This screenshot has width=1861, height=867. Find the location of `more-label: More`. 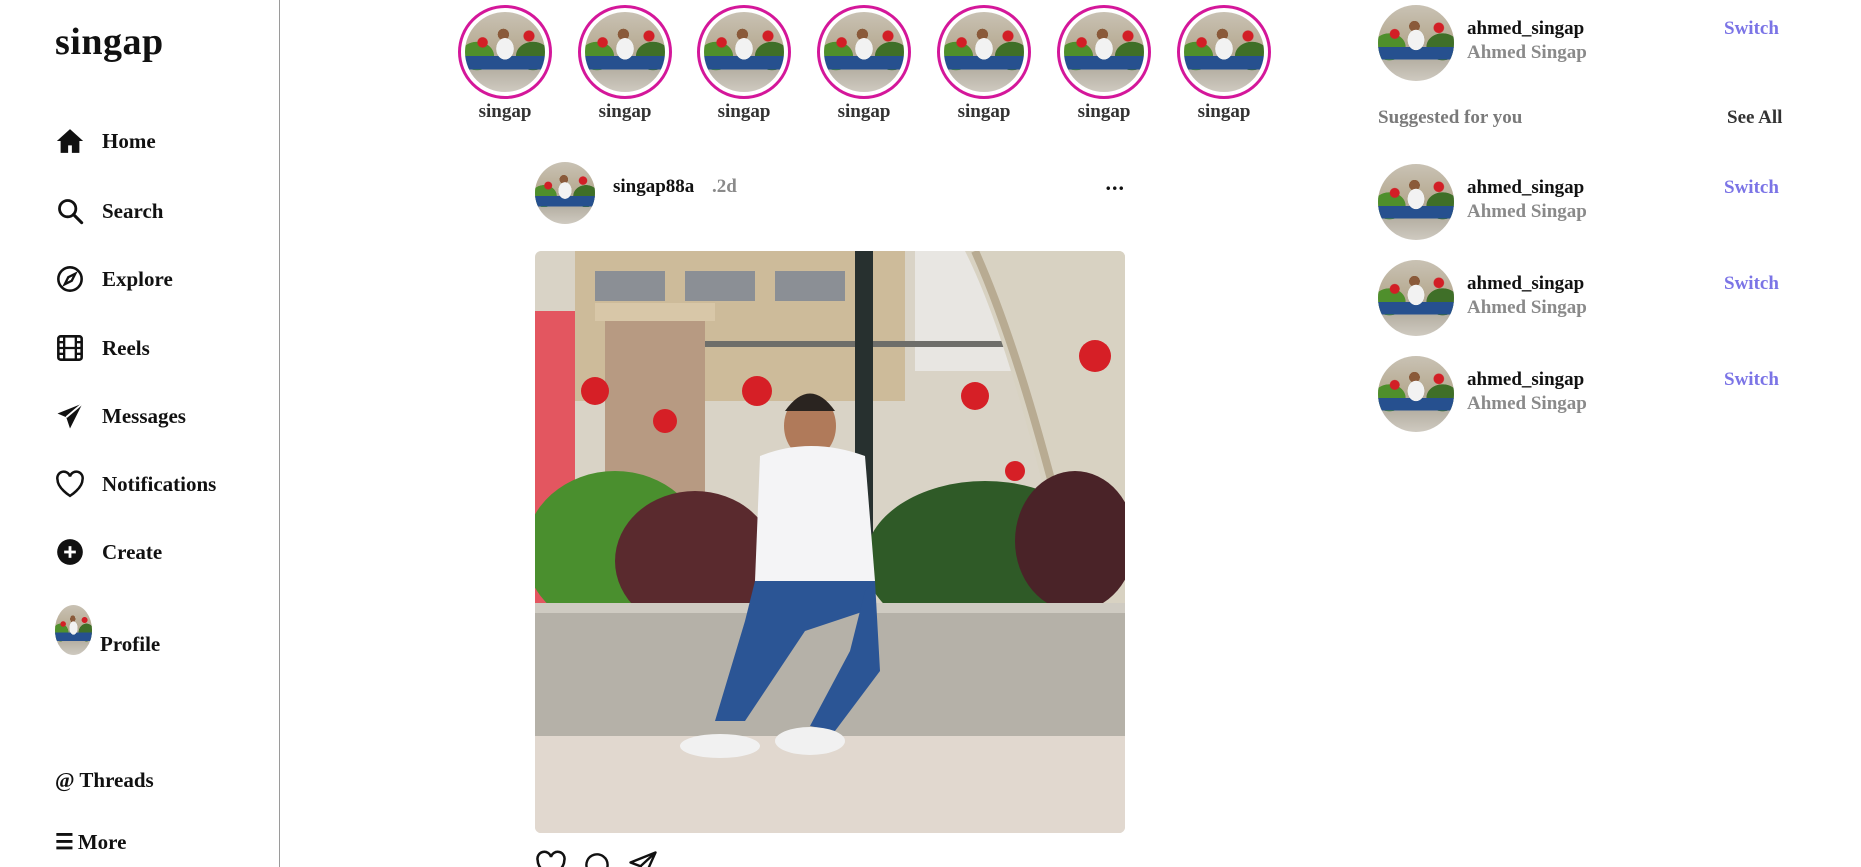

more-label: More is located at coordinates (102, 842).